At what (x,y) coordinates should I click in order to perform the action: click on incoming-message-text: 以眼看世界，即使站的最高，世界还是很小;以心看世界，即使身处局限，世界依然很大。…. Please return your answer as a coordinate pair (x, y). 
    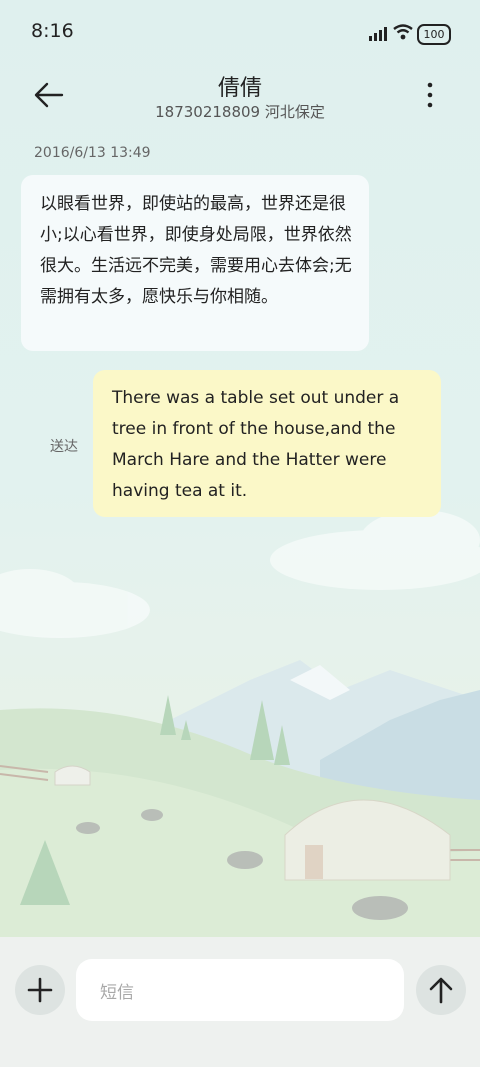
    Looking at the image, I should click on (196, 250).